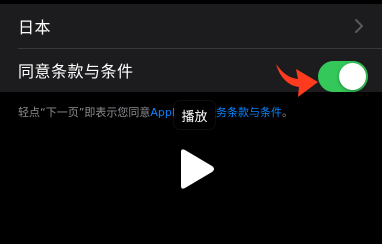 The width and height of the screenshot is (382, 244). What do you see at coordinates (76, 71) in the screenshot?
I see `terms-label: 同意条款与条件` at bounding box center [76, 71].